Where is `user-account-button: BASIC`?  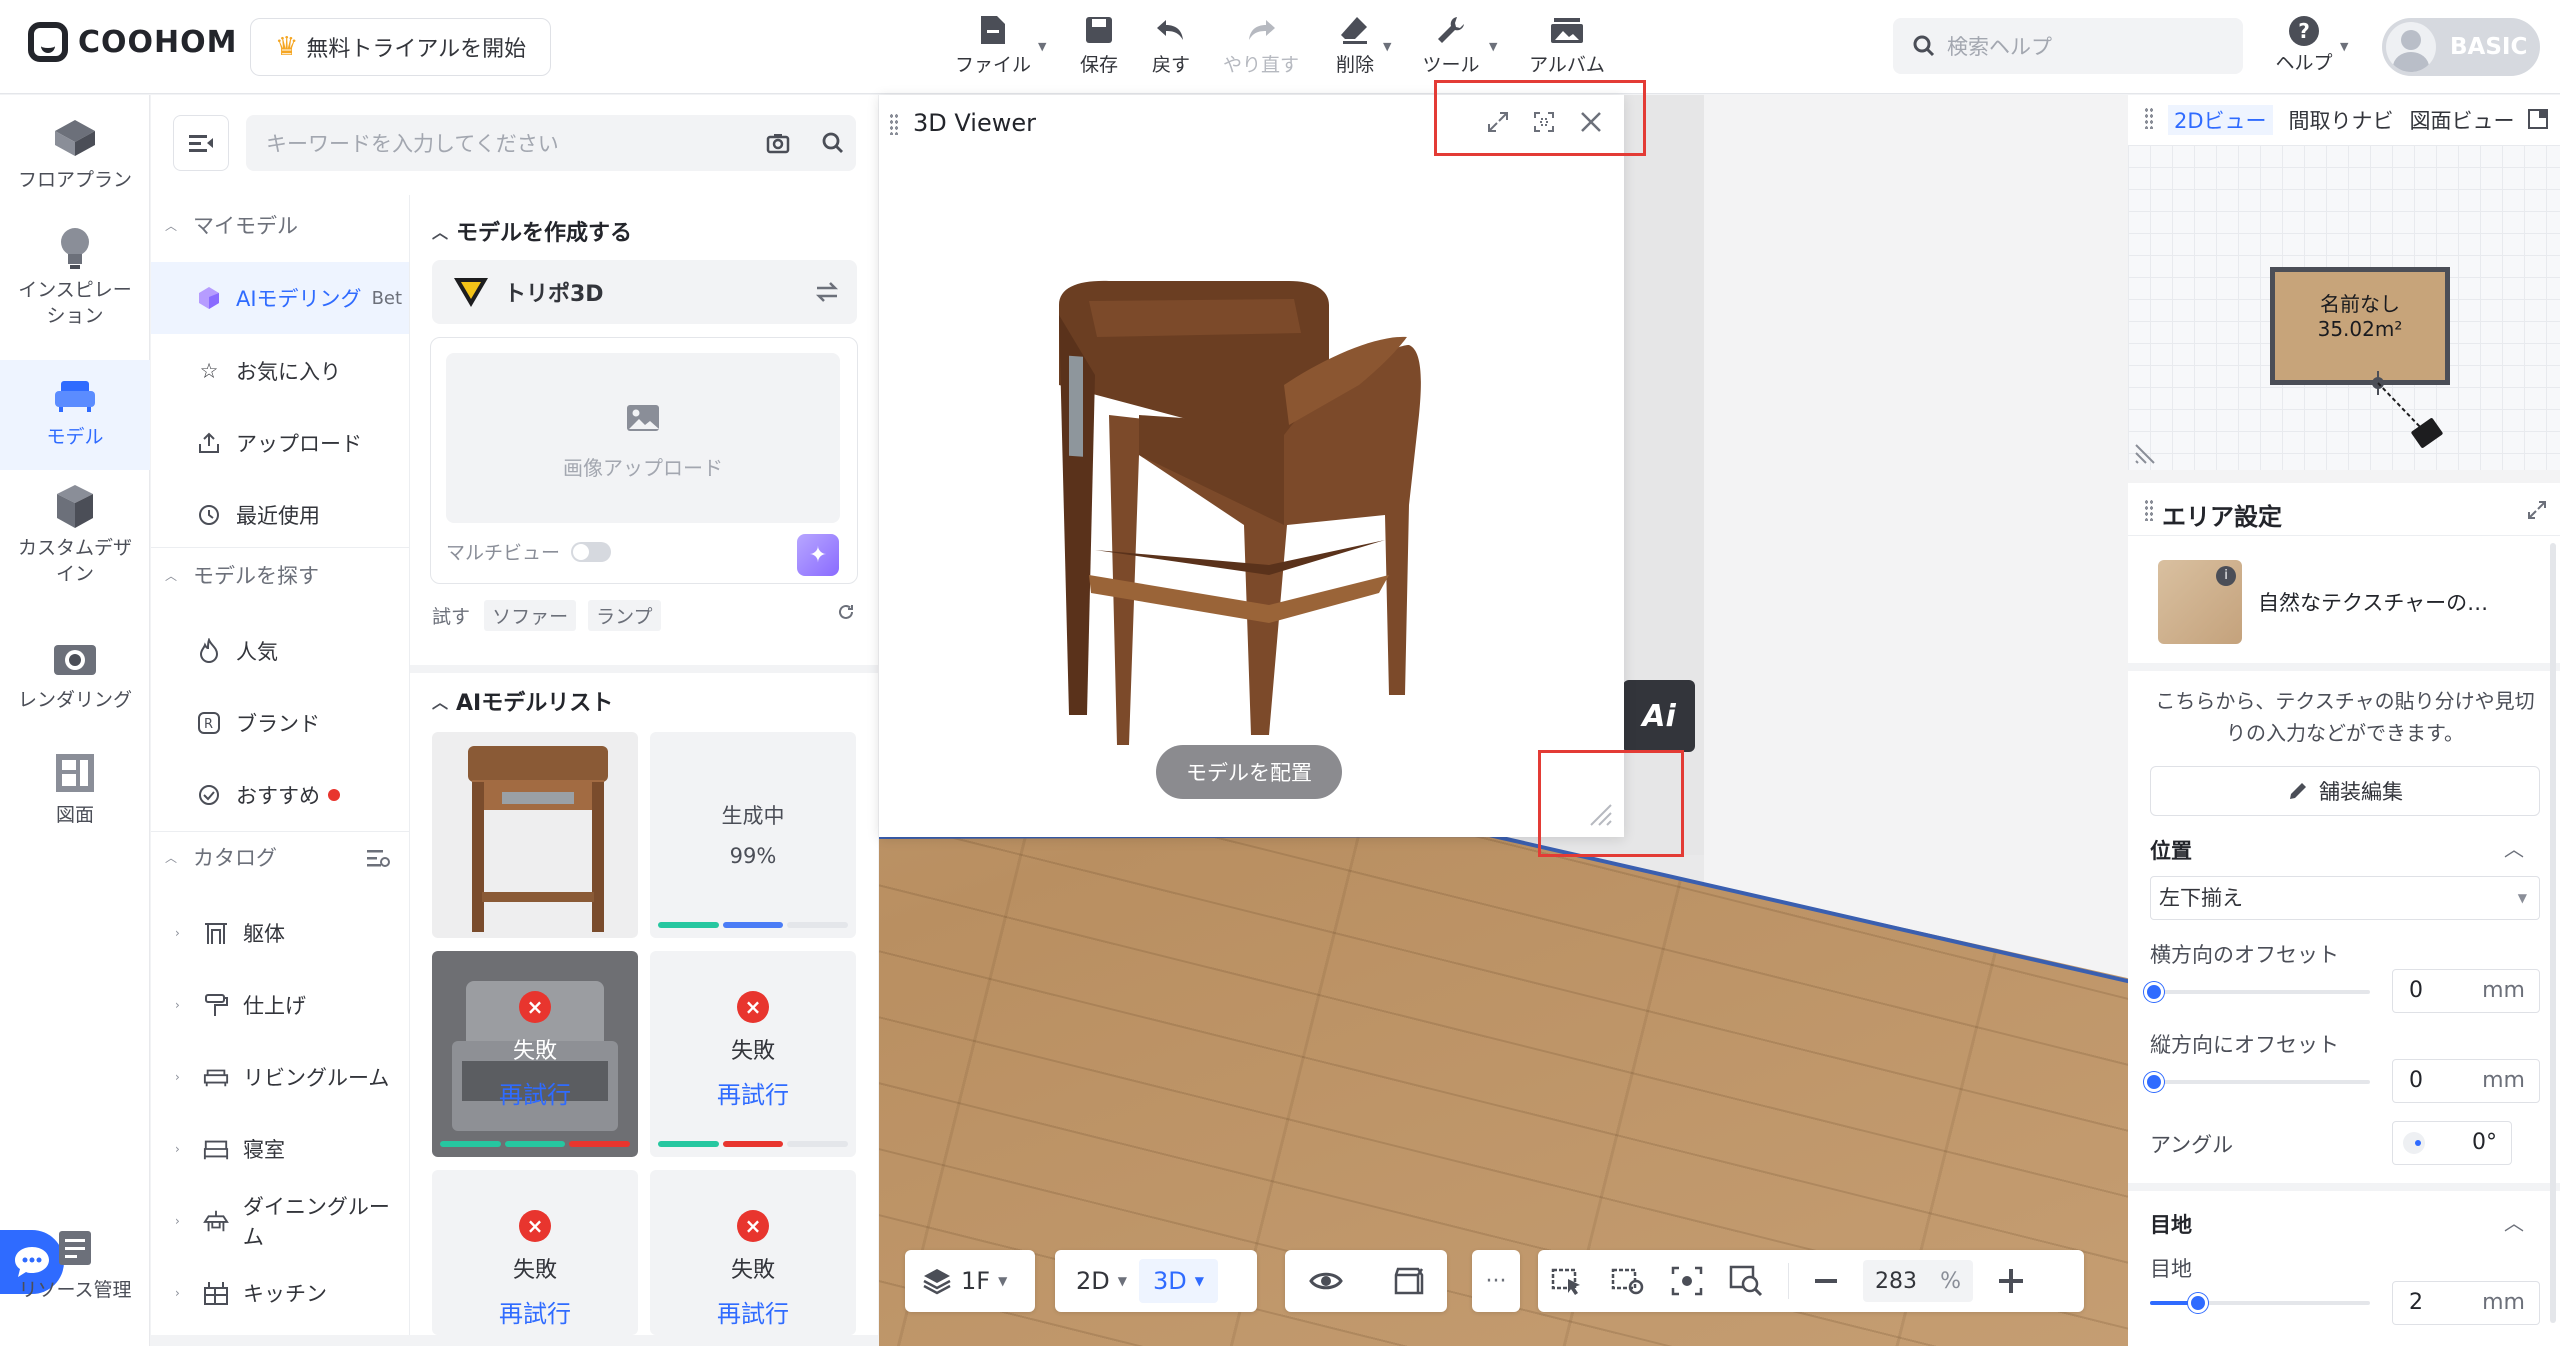
user-account-button: BASIC is located at coordinates (2461, 47).